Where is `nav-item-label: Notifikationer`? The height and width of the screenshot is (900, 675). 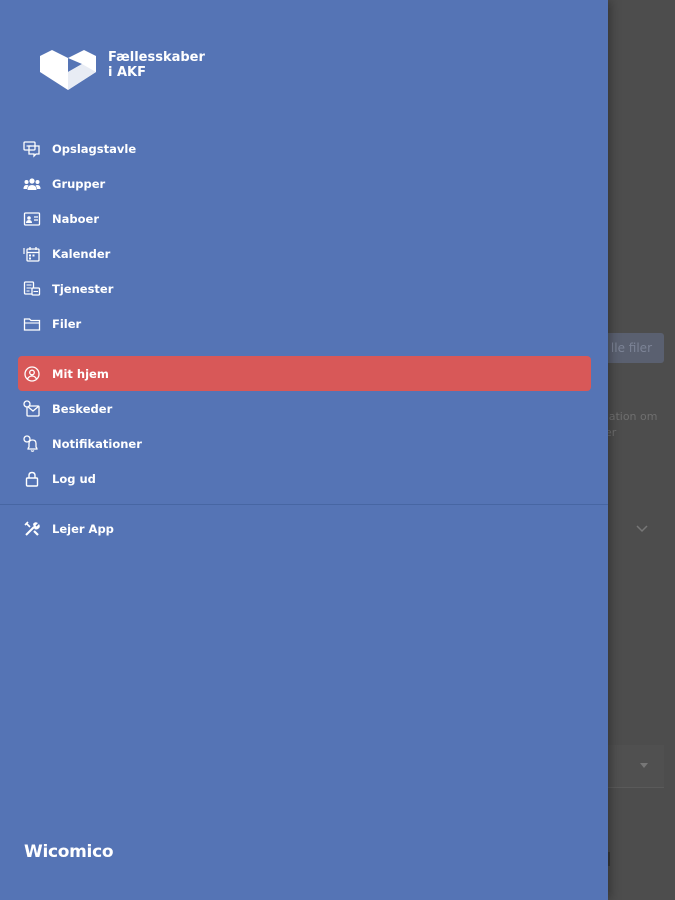 nav-item-label: Notifikationer is located at coordinates (97, 443).